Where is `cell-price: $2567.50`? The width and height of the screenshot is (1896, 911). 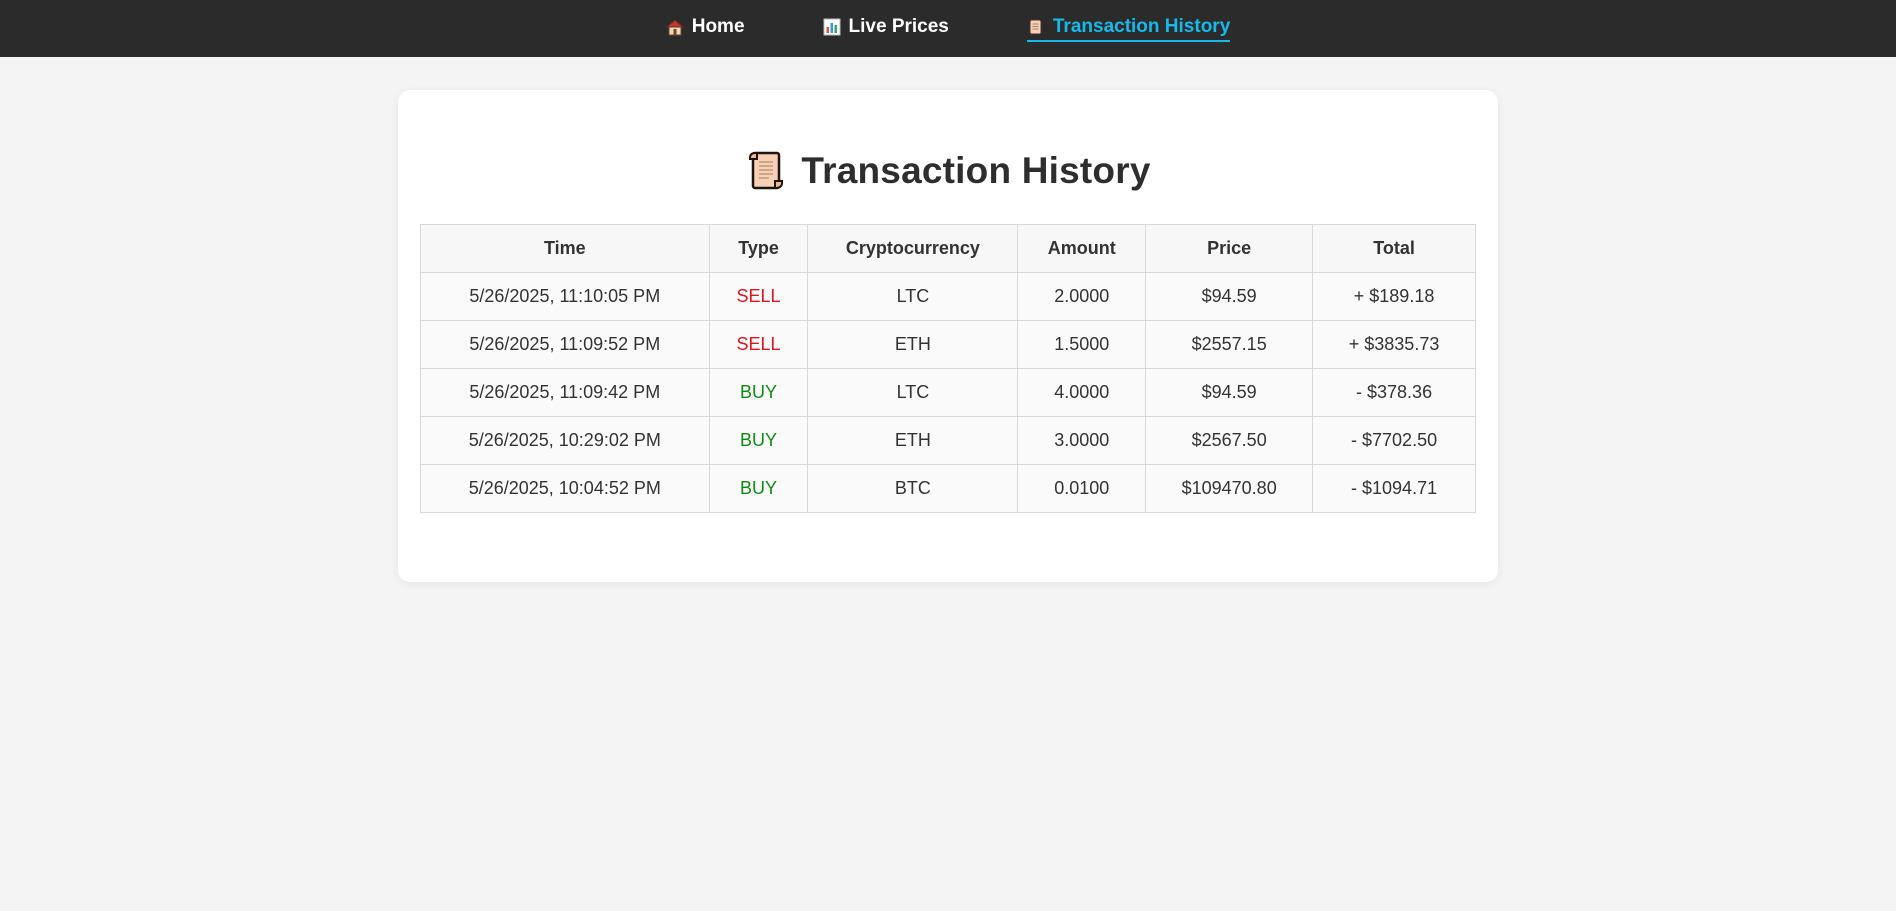 cell-price: $2567.50 is located at coordinates (1229, 440).